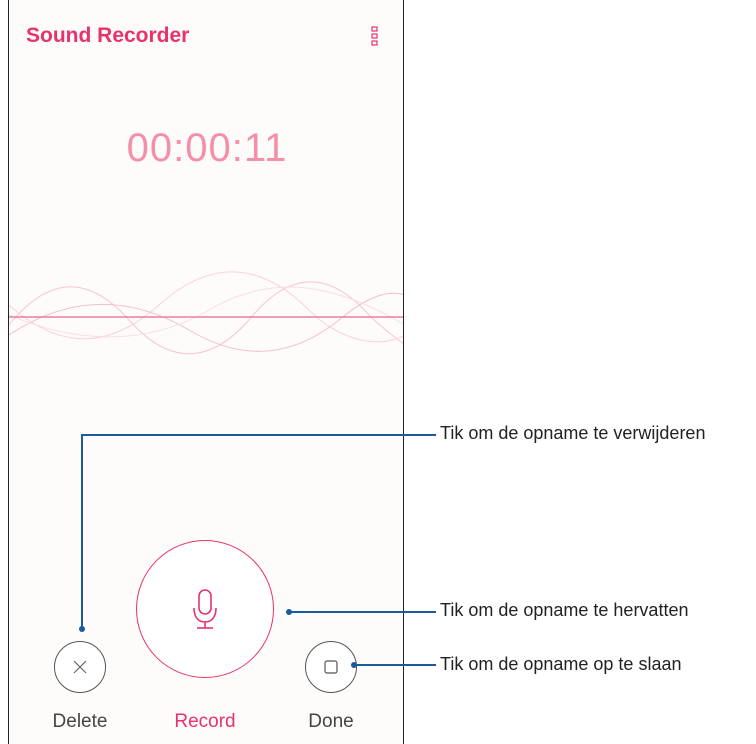 The image size is (756, 744). I want to click on stop-icon, so click(331, 667).